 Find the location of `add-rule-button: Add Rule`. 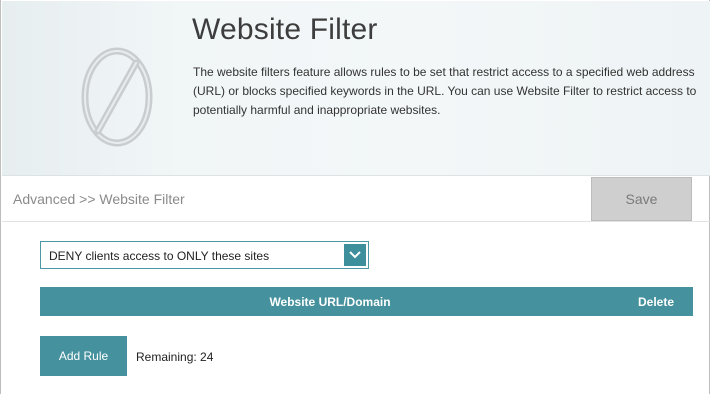

add-rule-button: Add Rule is located at coordinates (83, 356).